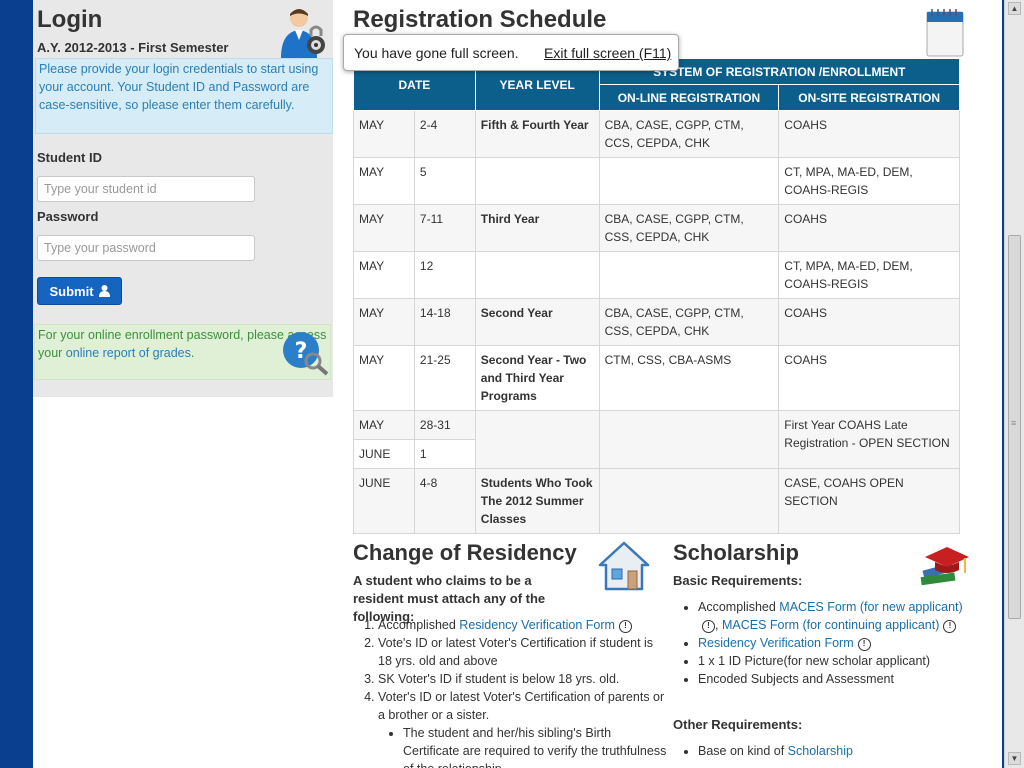 The width and height of the screenshot is (1024, 768). What do you see at coordinates (133, 47) in the screenshot?
I see `semester-label: A.Y. 2012-2013 - First Semester` at bounding box center [133, 47].